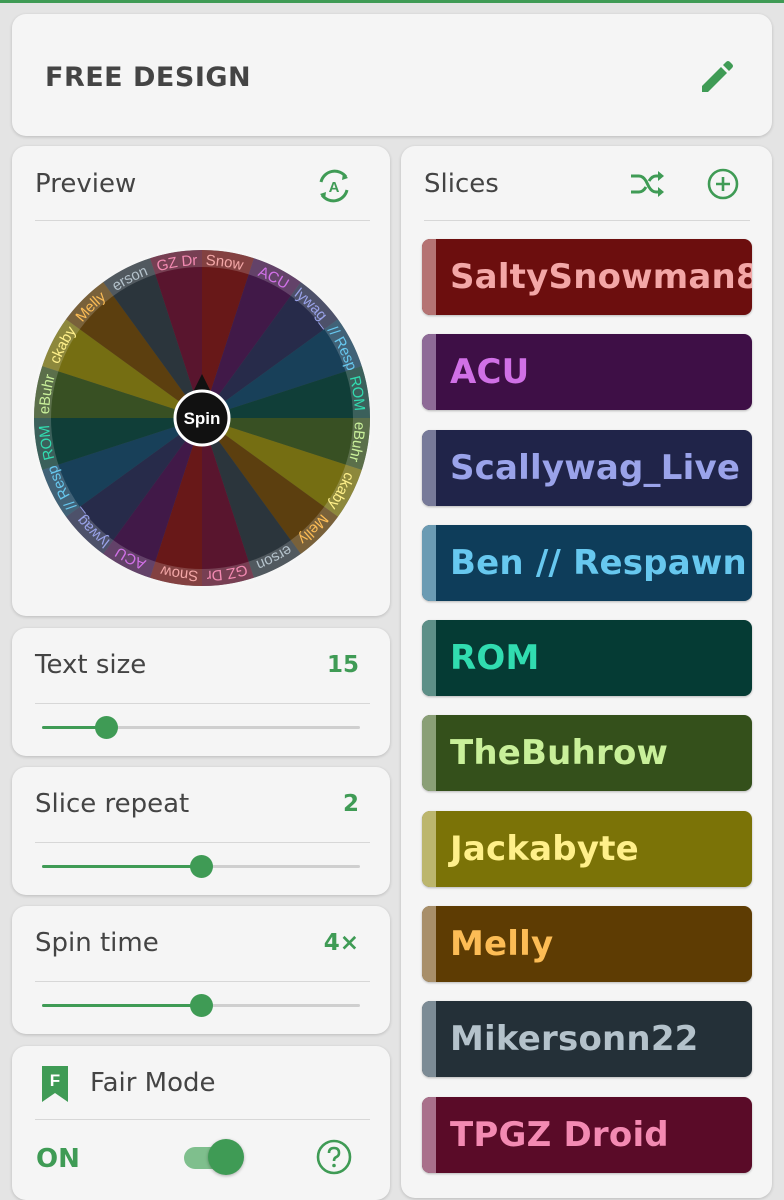 Image resolution: width=784 pixels, height=1200 pixels. I want to click on spin-time-slider, so click(201, 1005).